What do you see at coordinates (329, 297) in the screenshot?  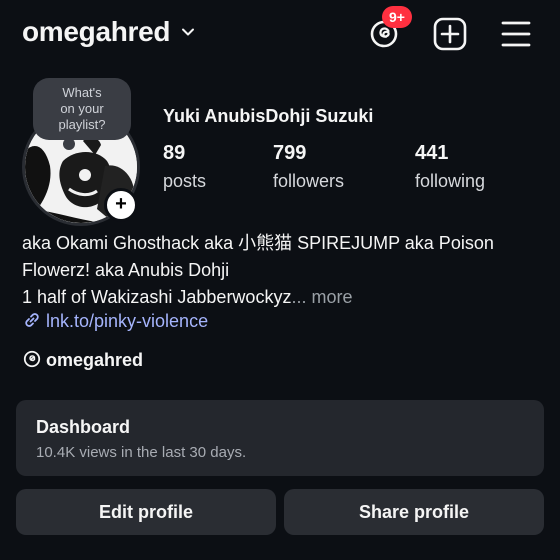 I see `bio-more-link: more` at bounding box center [329, 297].